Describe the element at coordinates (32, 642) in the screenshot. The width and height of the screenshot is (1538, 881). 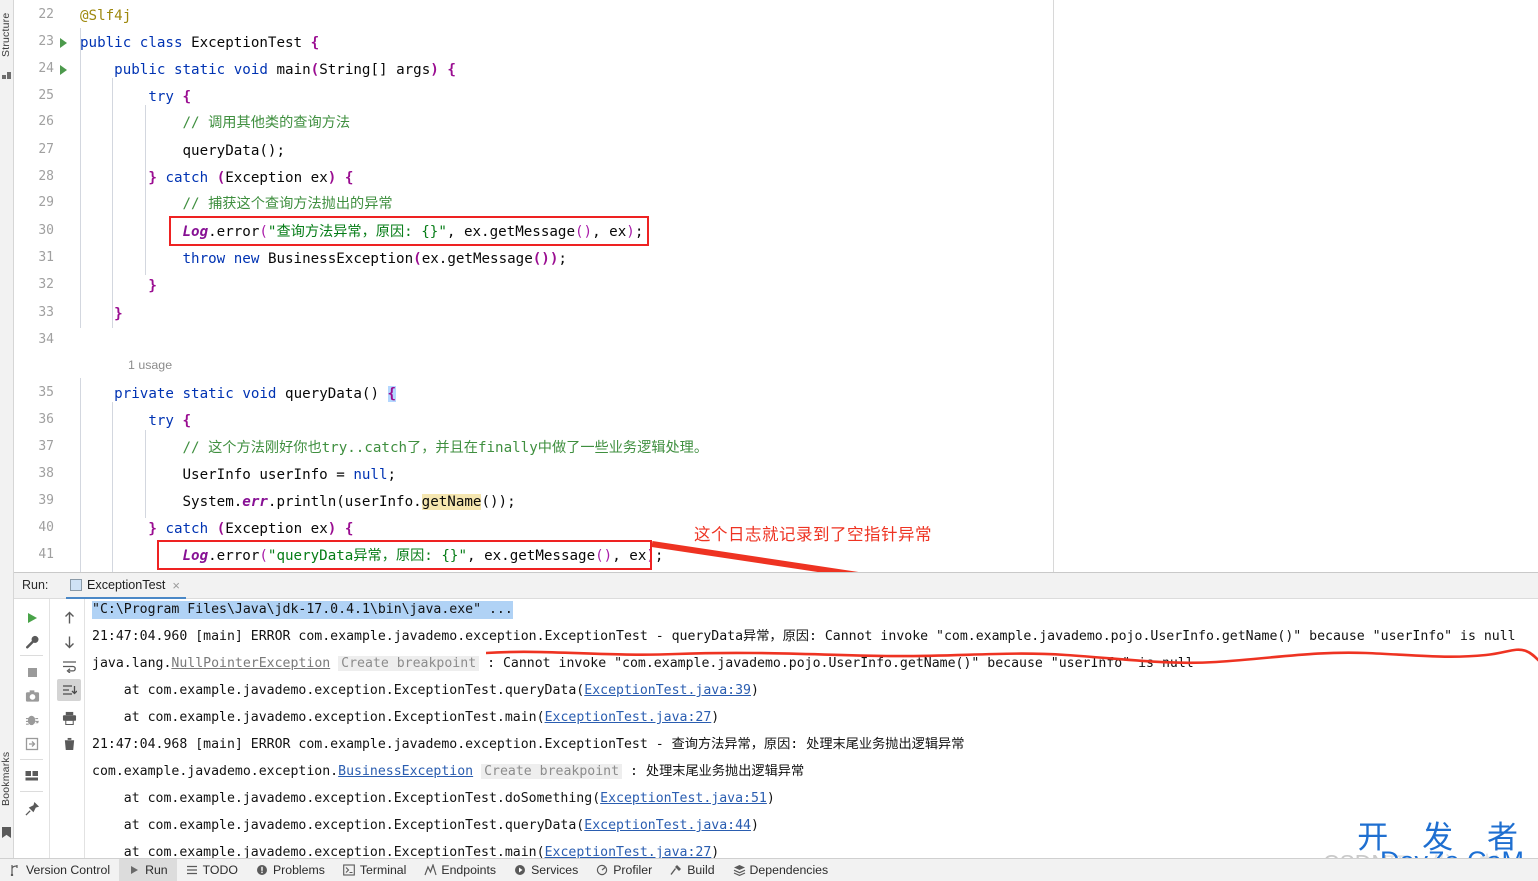
I see `wrench-icon` at that location.